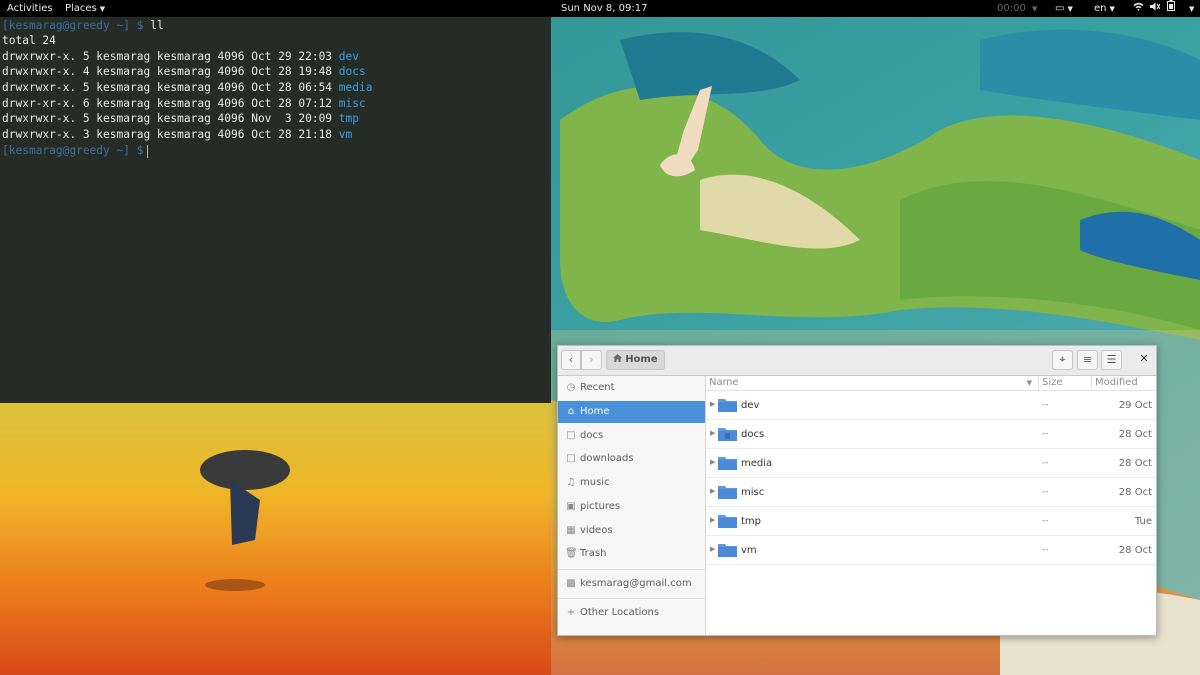  What do you see at coordinates (631, 483) in the screenshot?
I see `sidebar-item-music: ♫ music` at bounding box center [631, 483].